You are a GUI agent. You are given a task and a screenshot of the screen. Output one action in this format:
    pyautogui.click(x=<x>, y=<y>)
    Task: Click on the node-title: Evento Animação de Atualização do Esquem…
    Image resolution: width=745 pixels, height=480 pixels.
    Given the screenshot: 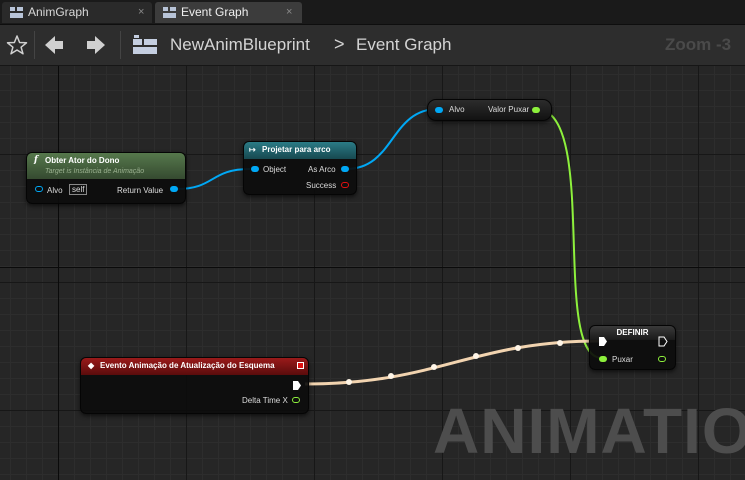 What is the action you would take?
    pyautogui.click(x=187, y=365)
    